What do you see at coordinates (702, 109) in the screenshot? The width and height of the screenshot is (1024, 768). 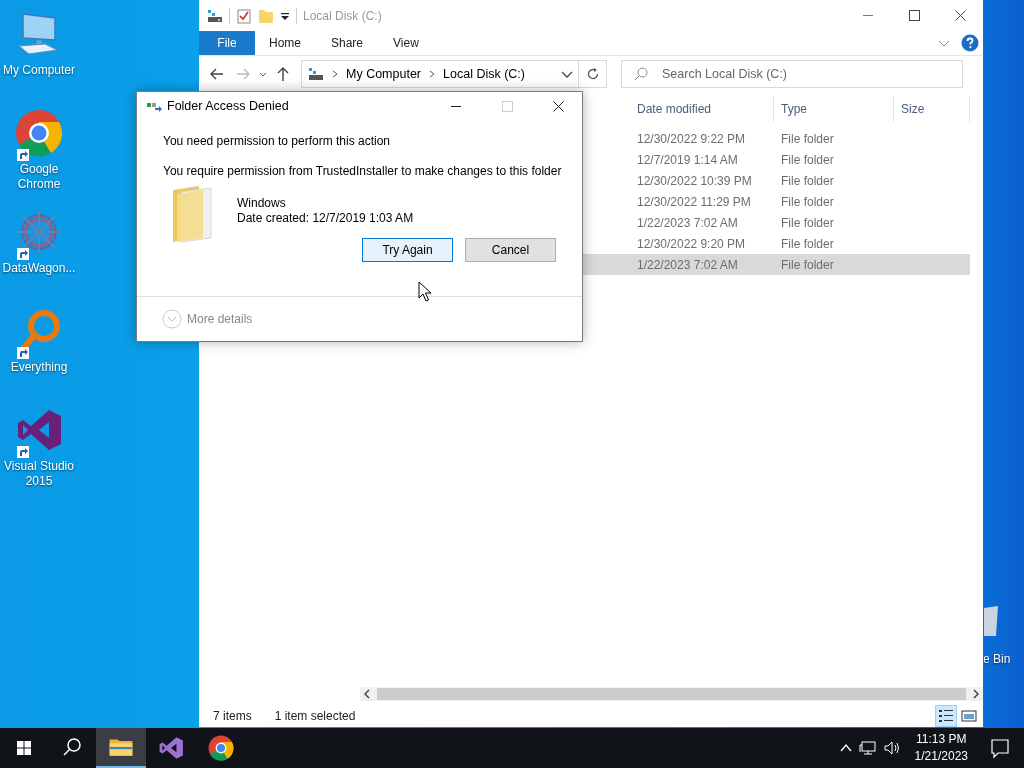 I see `column-header: Date modified` at bounding box center [702, 109].